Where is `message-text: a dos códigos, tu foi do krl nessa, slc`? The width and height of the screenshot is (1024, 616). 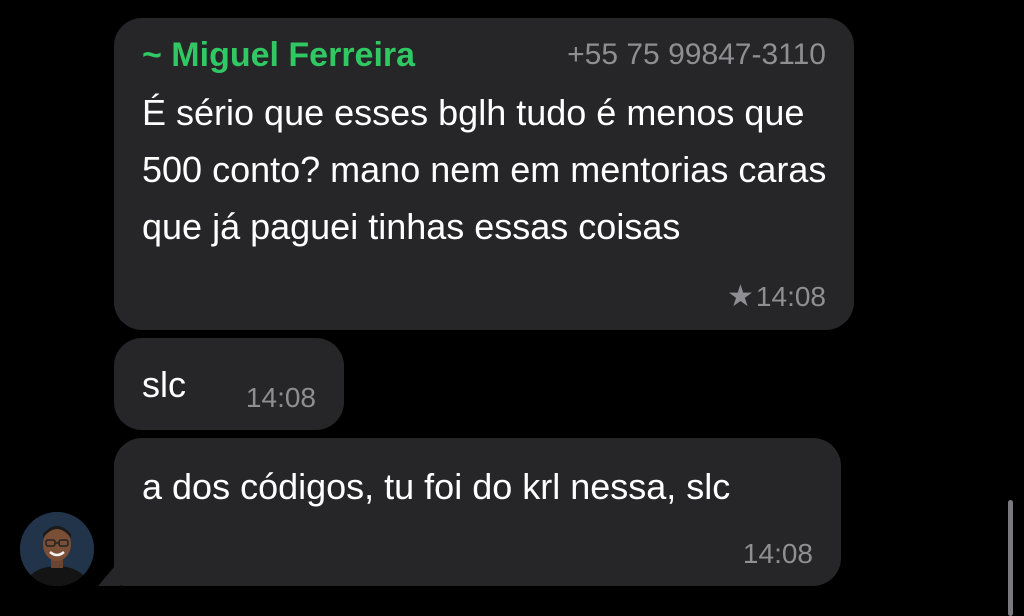 message-text: a dos códigos, tu foi do krl nessa, slc is located at coordinates (436, 486).